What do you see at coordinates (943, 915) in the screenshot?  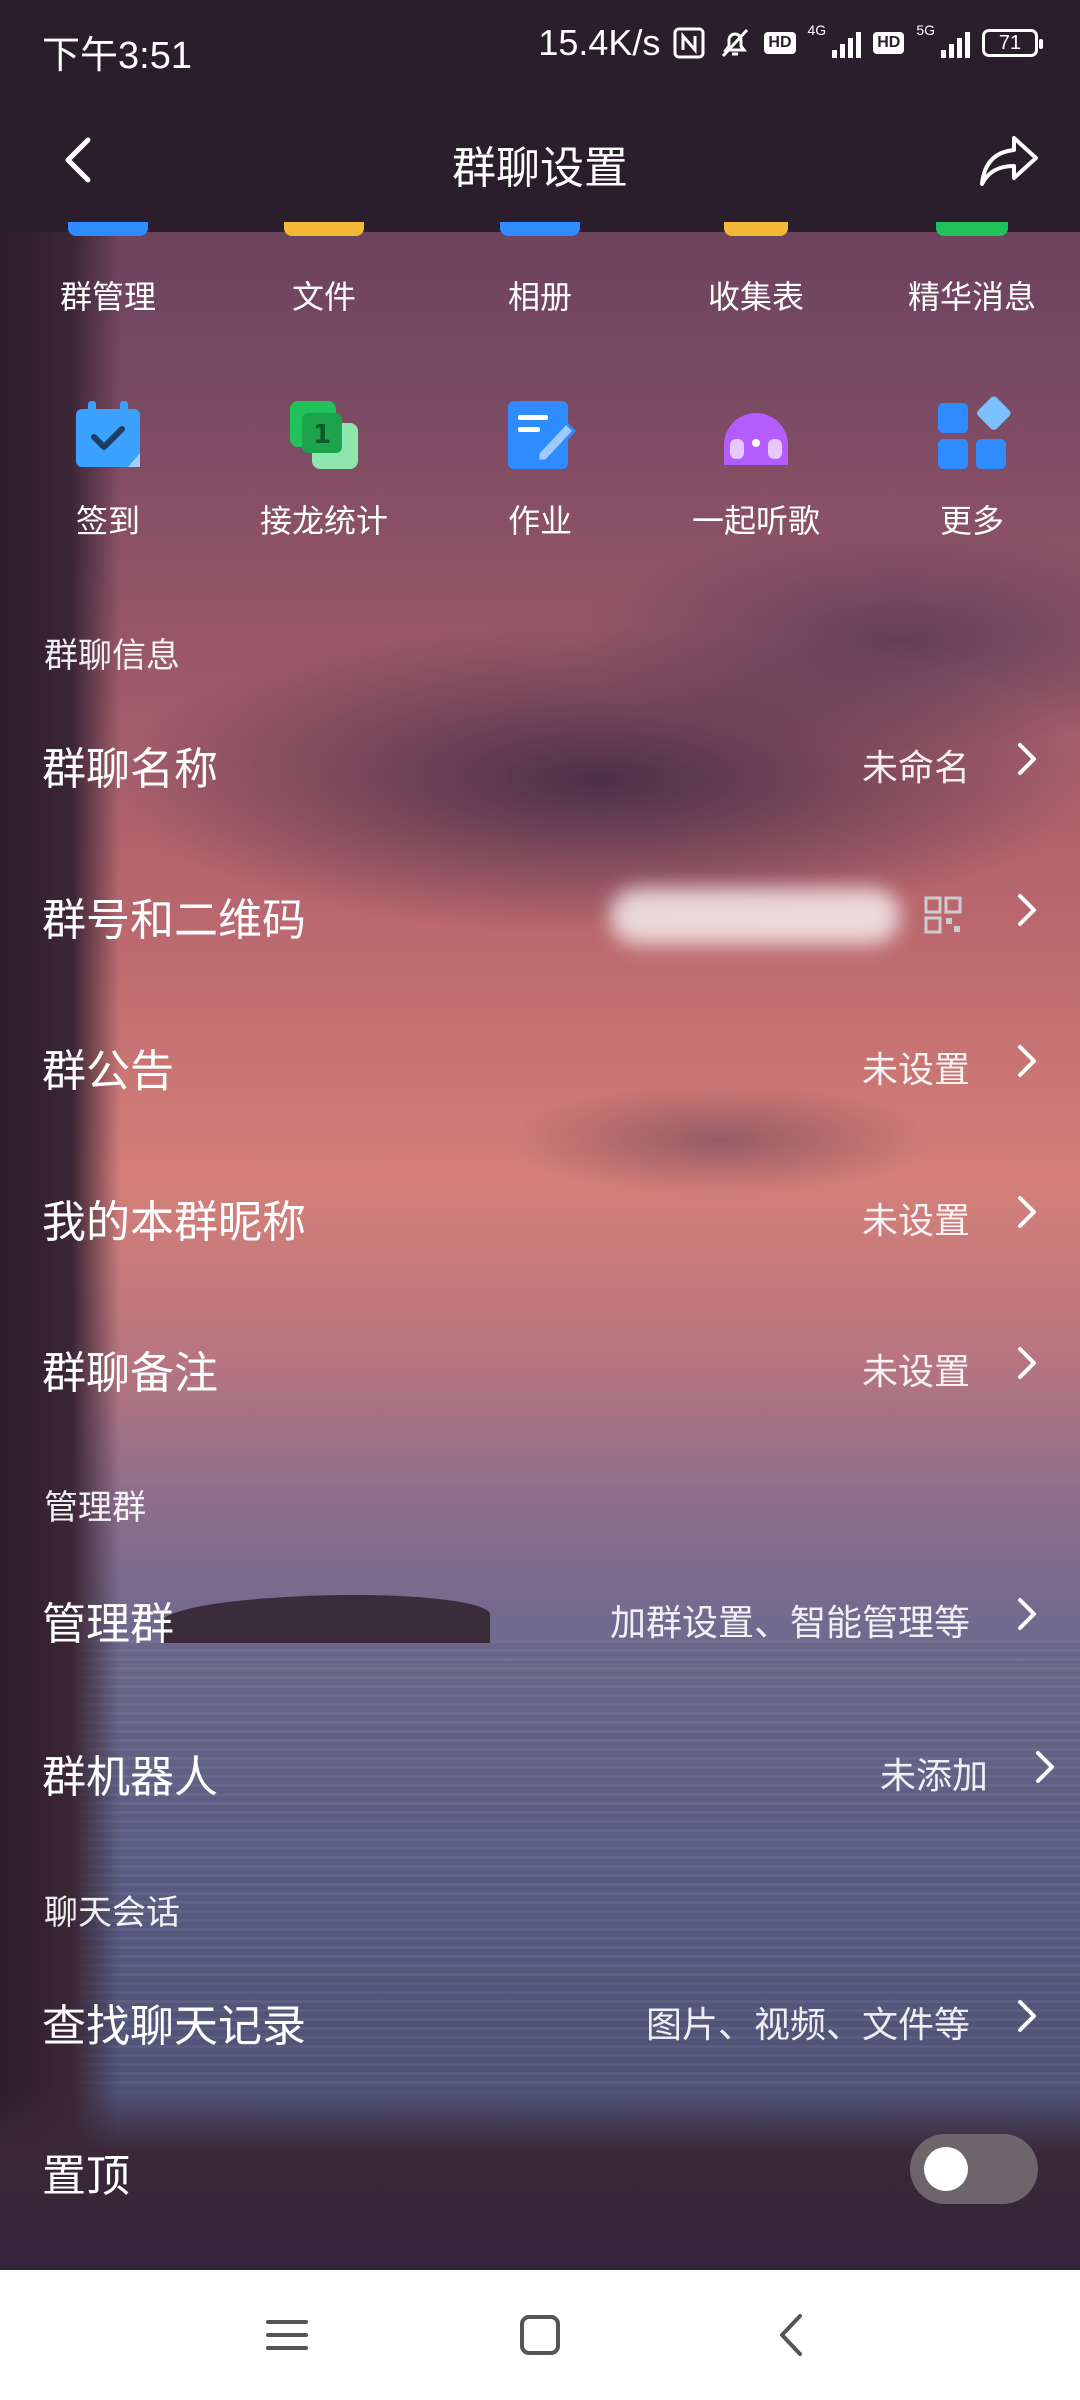 I see `qr-code-icon` at bounding box center [943, 915].